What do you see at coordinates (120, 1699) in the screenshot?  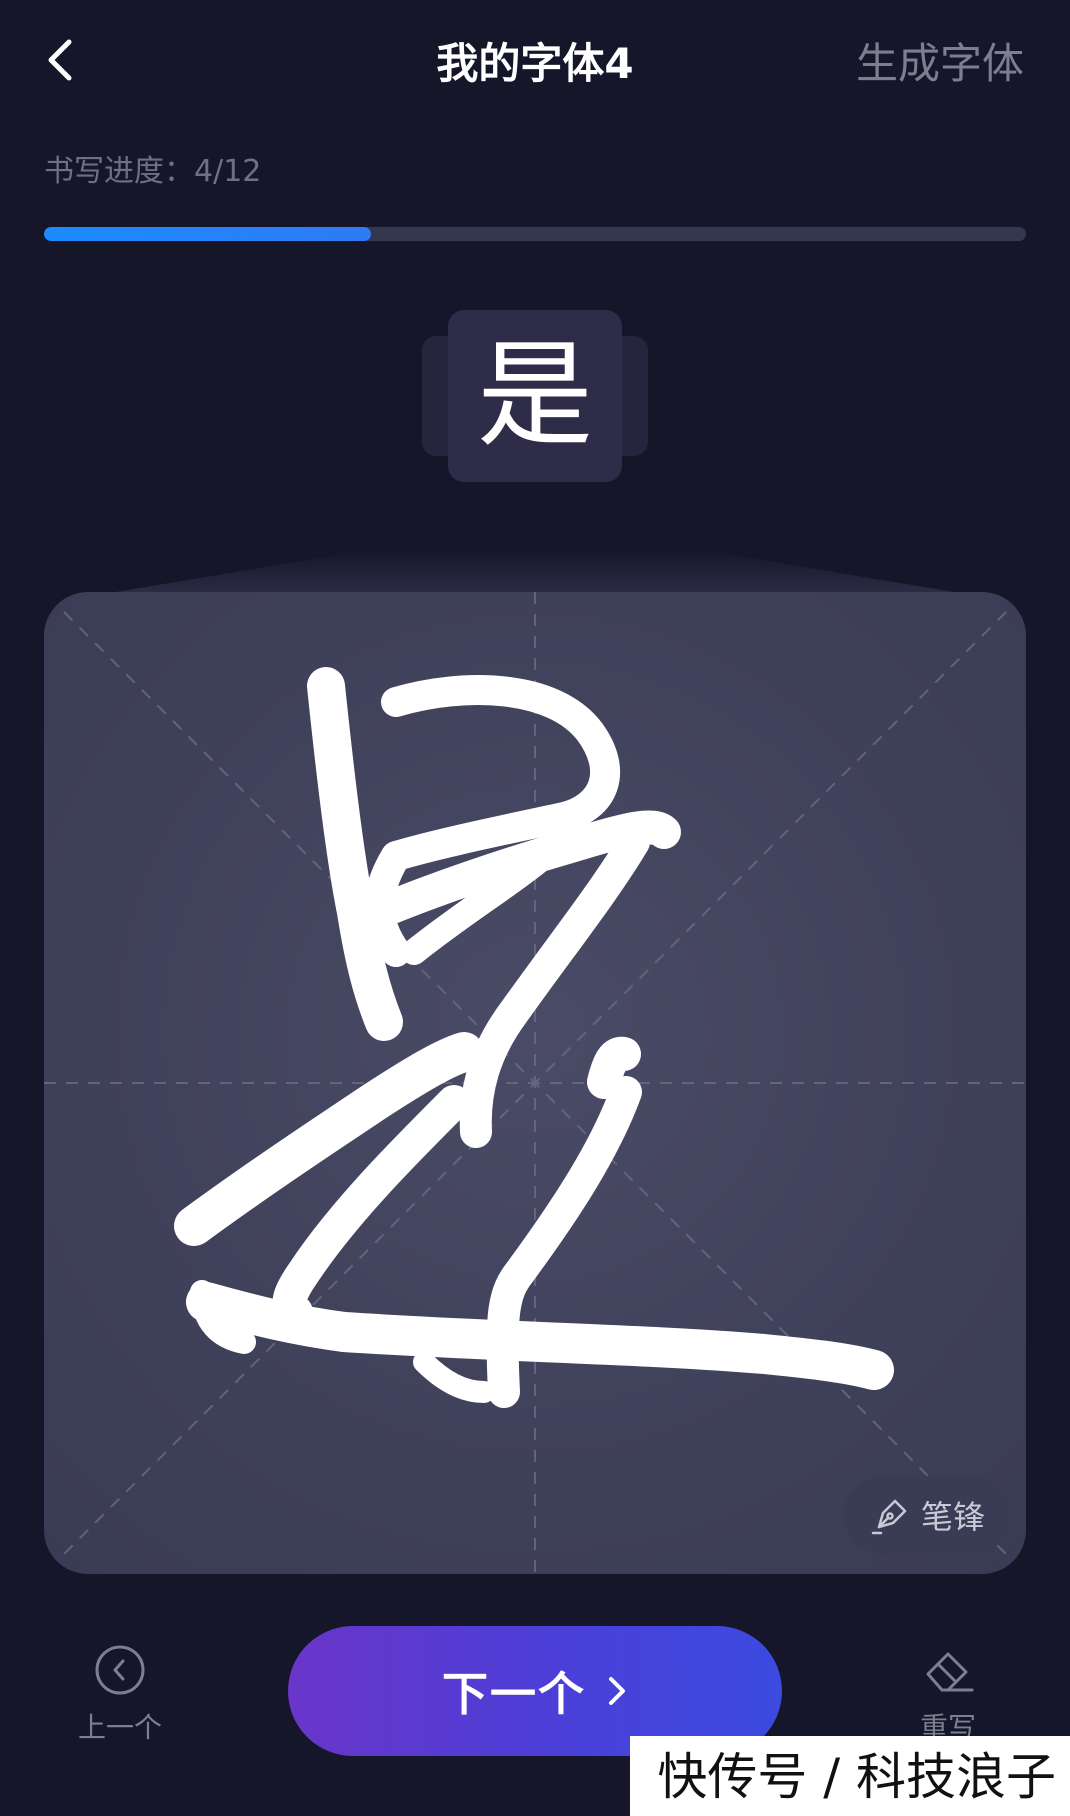 I see `previous-button: 上一个` at bounding box center [120, 1699].